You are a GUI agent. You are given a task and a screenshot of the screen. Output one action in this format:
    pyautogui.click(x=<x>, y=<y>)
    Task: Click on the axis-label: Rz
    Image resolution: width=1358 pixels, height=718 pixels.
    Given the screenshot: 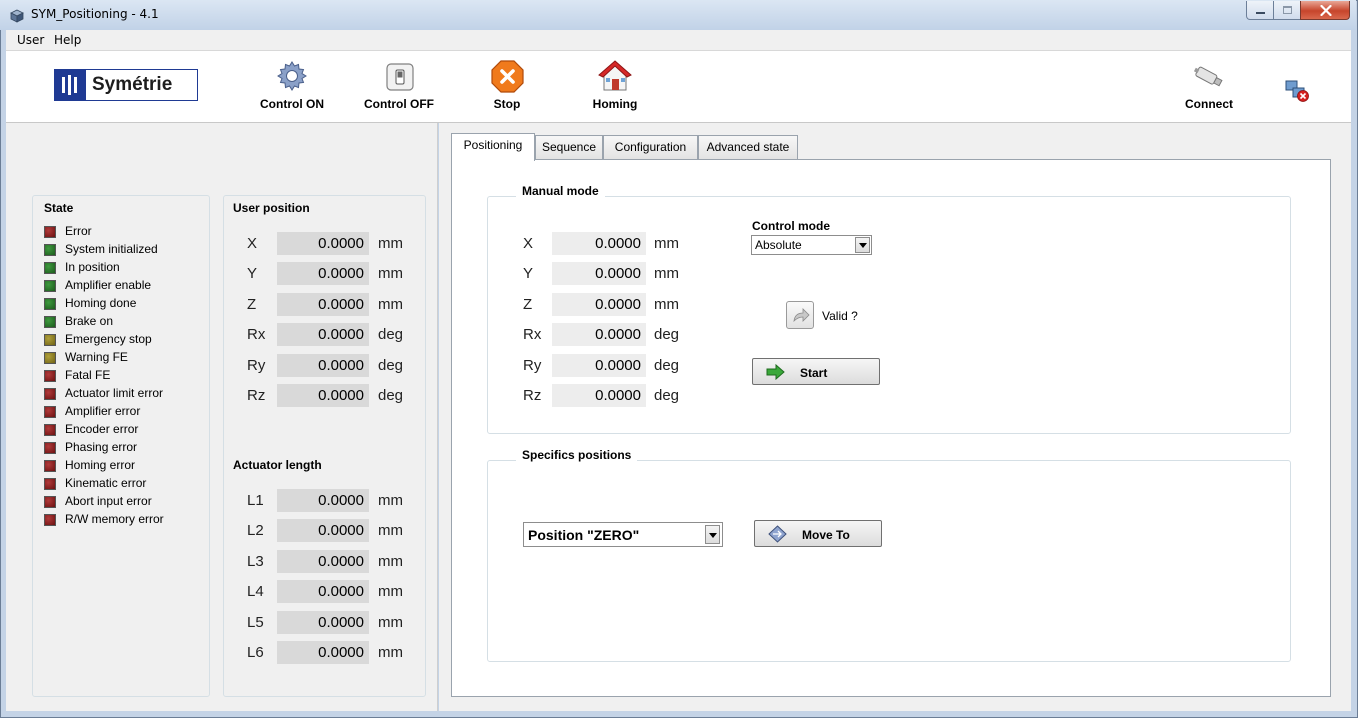 What is the action you would take?
    pyautogui.click(x=256, y=395)
    